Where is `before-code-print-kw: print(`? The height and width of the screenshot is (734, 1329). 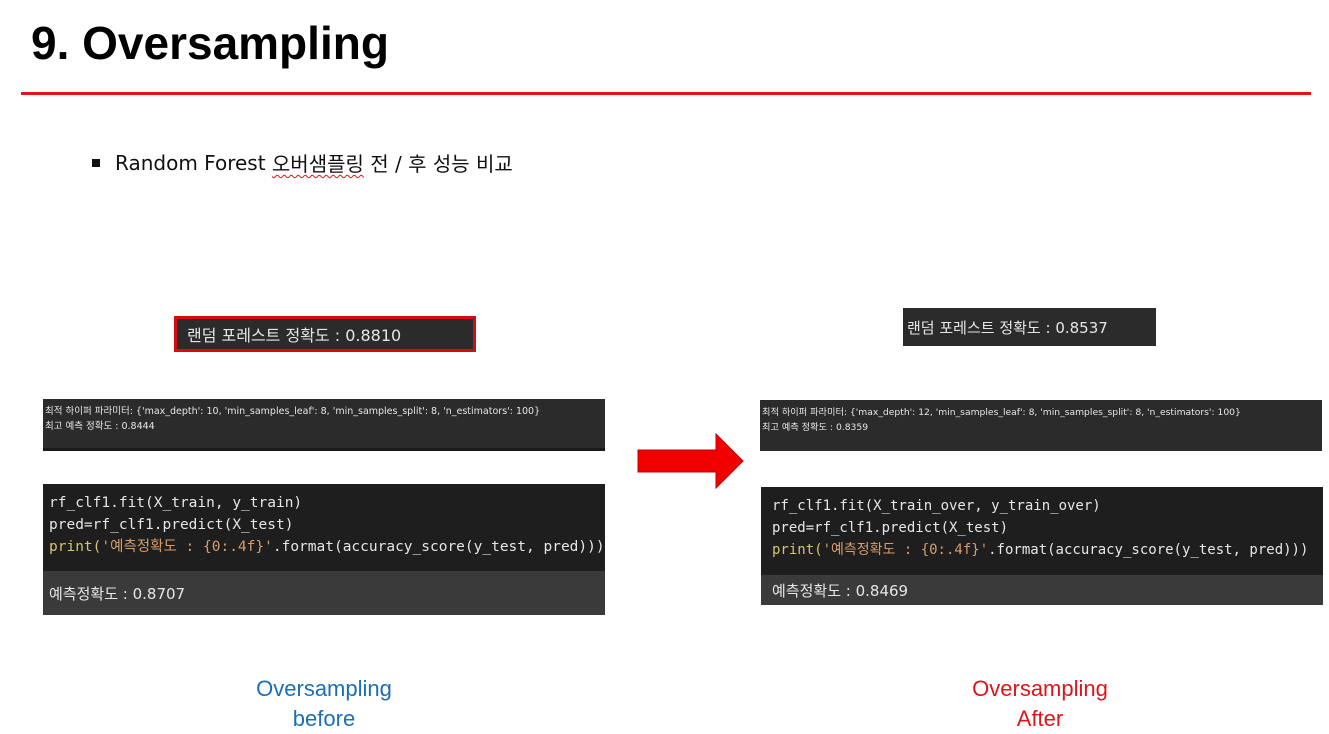
before-code-print-kw: print( is located at coordinates (75, 547).